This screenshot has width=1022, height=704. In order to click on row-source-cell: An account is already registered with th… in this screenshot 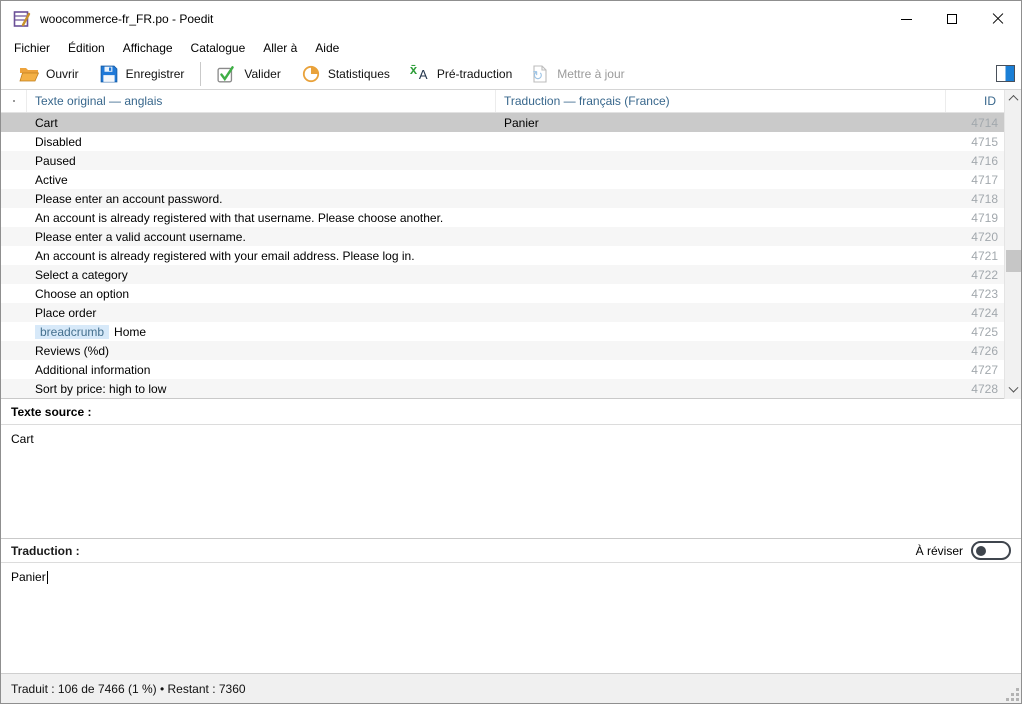, I will do `click(239, 217)`.